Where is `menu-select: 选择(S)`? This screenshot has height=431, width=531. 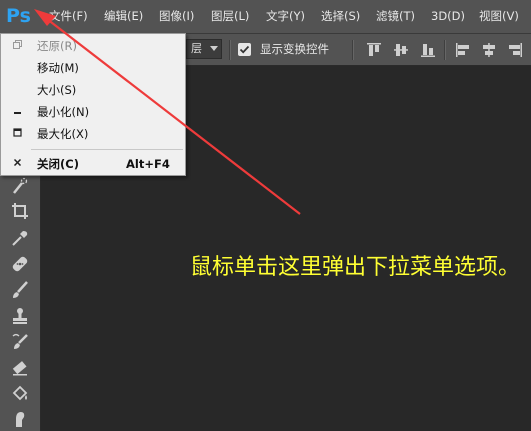
menu-select: 选择(S) is located at coordinates (340, 16).